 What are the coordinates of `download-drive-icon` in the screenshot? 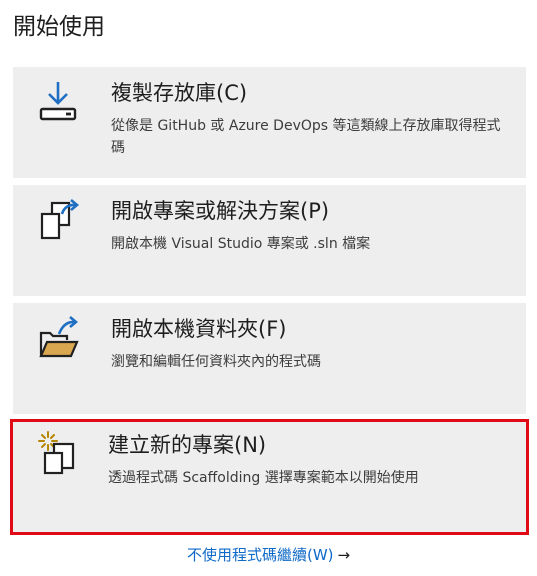 It's located at (60, 102).